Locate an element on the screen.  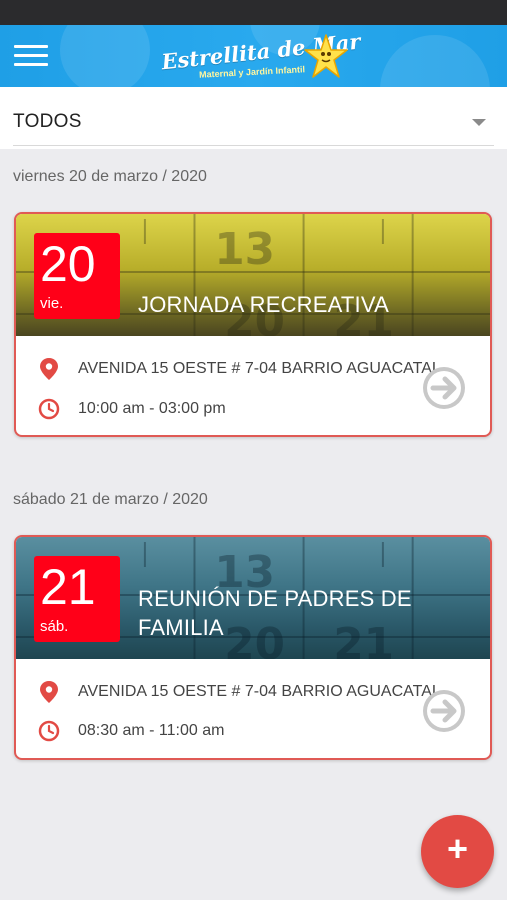
badge-weekday: vie. is located at coordinates (52, 303).